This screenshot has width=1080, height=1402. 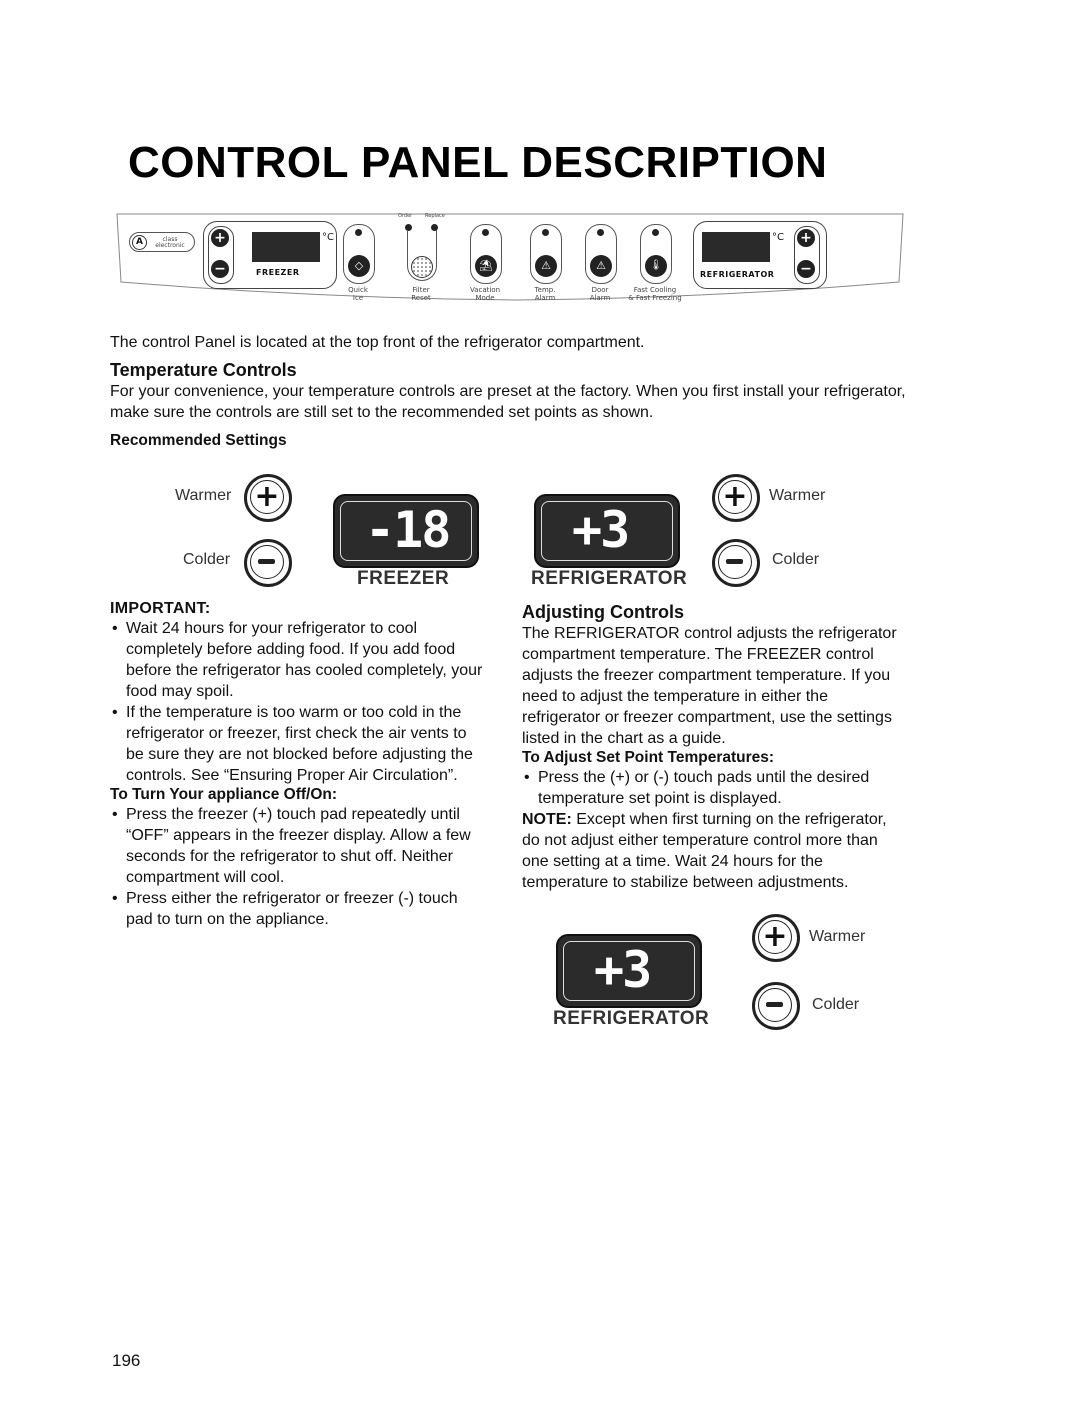 I want to click on freezer-plus-button: +, so click(x=220, y=238).